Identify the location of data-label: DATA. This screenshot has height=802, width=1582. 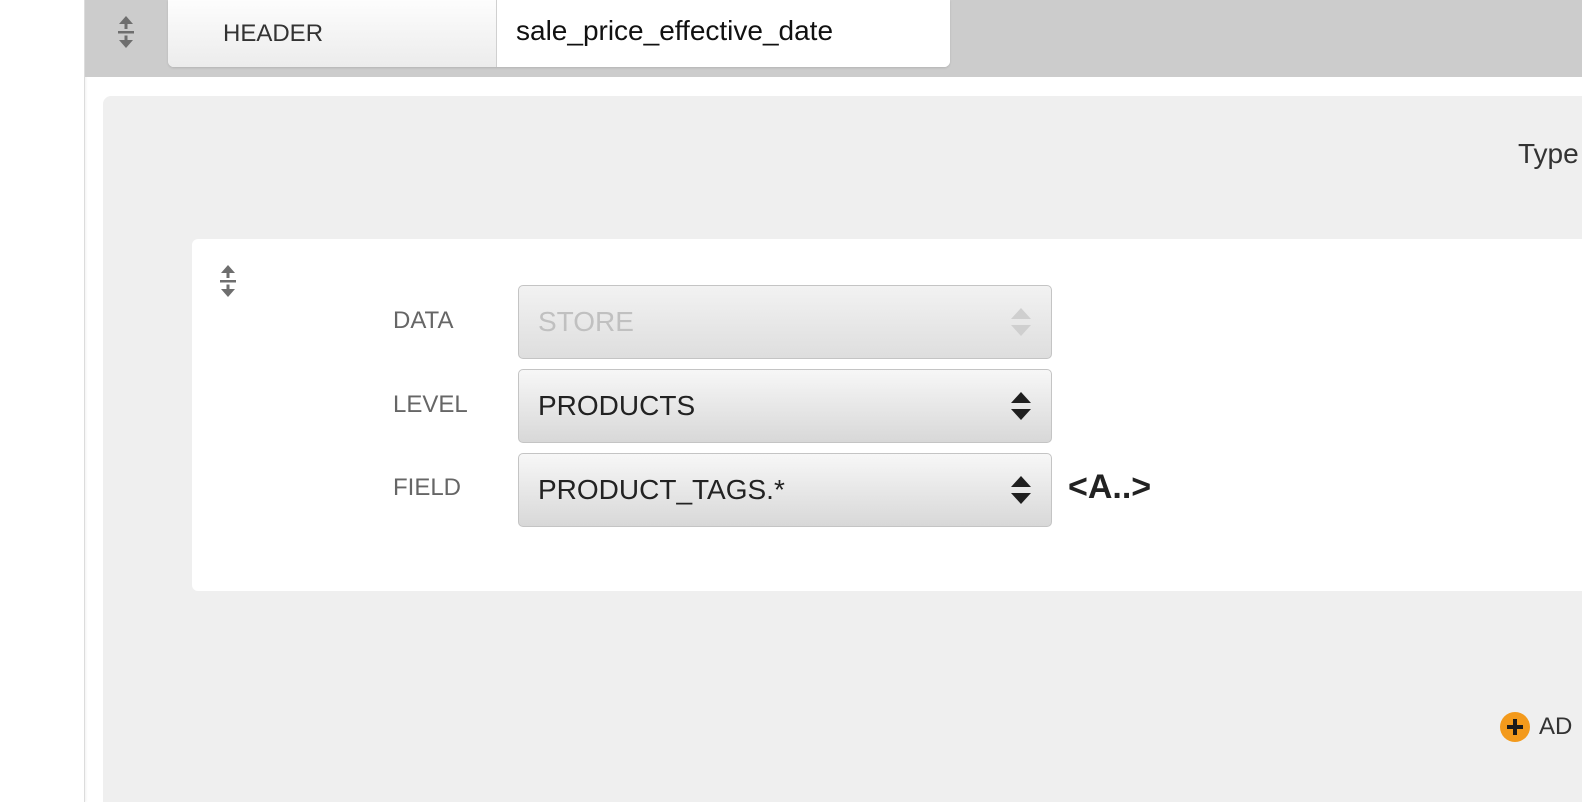
(423, 320).